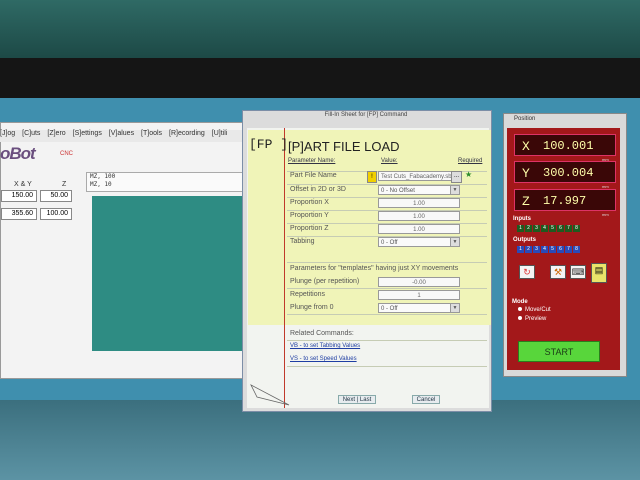 This screenshot has width=640, height=480. Describe the element at coordinates (526, 201) in the screenshot. I see `z-axis-label: Z` at that location.